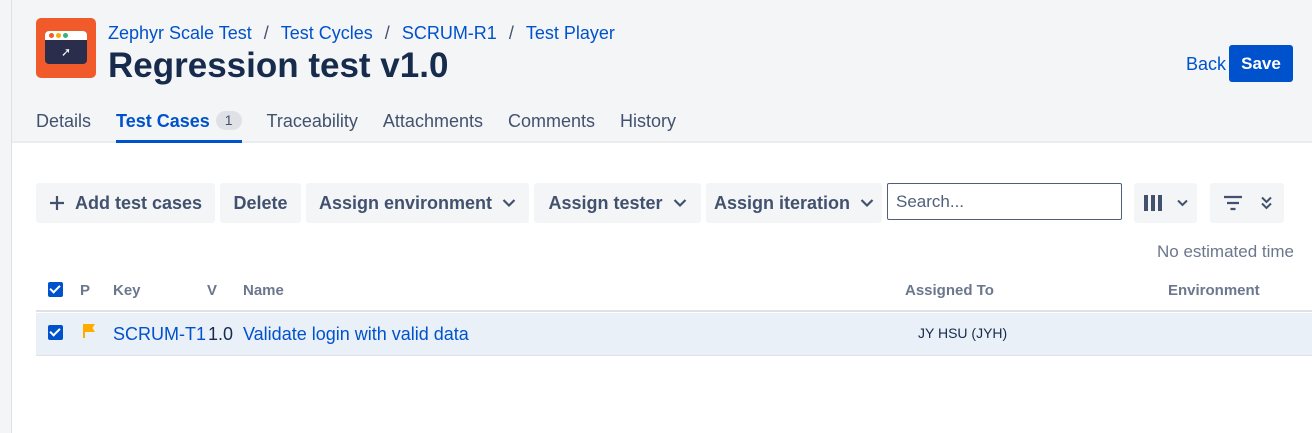 The height and width of the screenshot is (433, 1312). What do you see at coordinates (794, 203) in the screenshot?
I see `assign-iteration-button: Assign iteration` at bounding box center [794, 203].